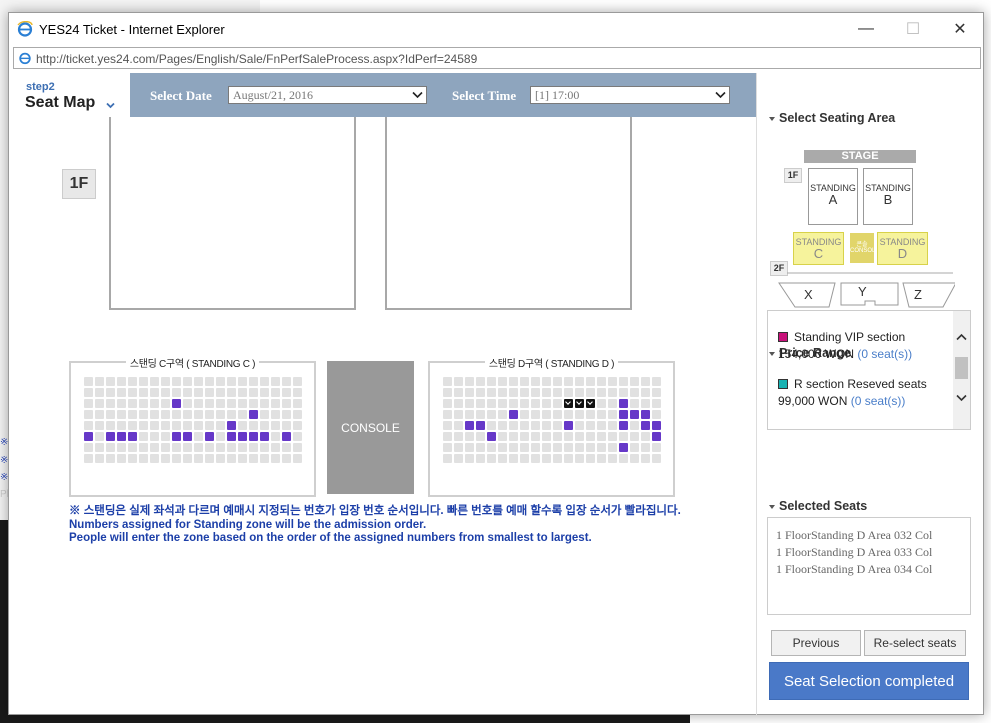 The image size is (991, 723). Describe the element at coordinates (327, 95) in the screenshot. I see `select-date-dropdown: August/21, 2016` at that location.